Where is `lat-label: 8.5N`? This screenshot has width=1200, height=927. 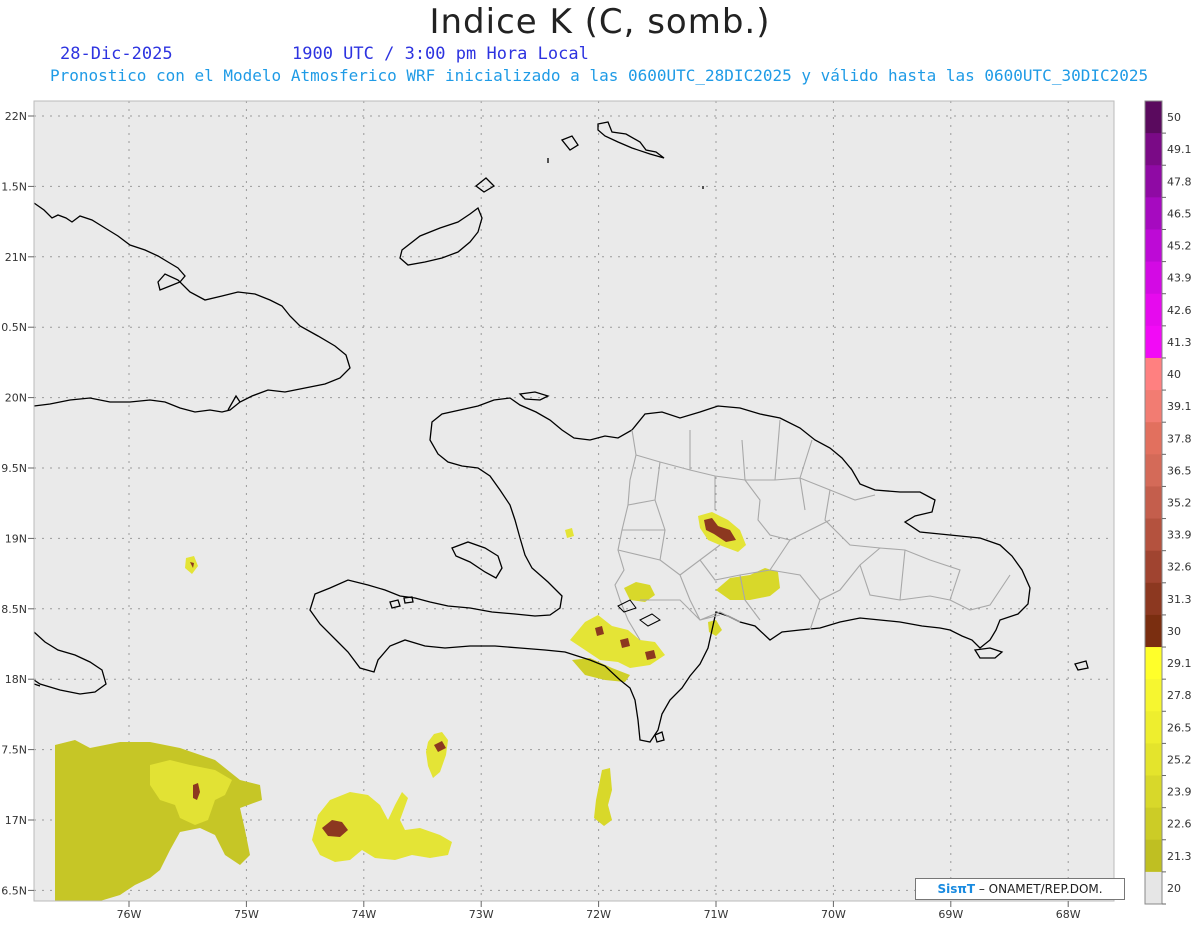
lat-label: 8.5N is located at coordinates (14, 609).